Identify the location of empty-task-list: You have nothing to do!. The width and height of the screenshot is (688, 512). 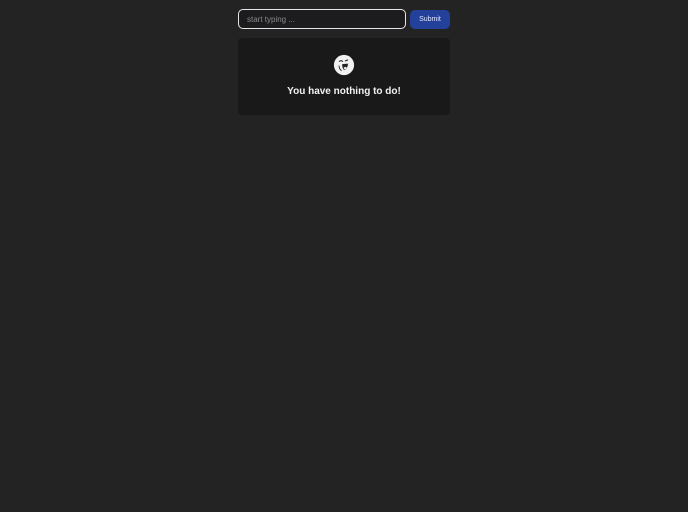
(344, 76).